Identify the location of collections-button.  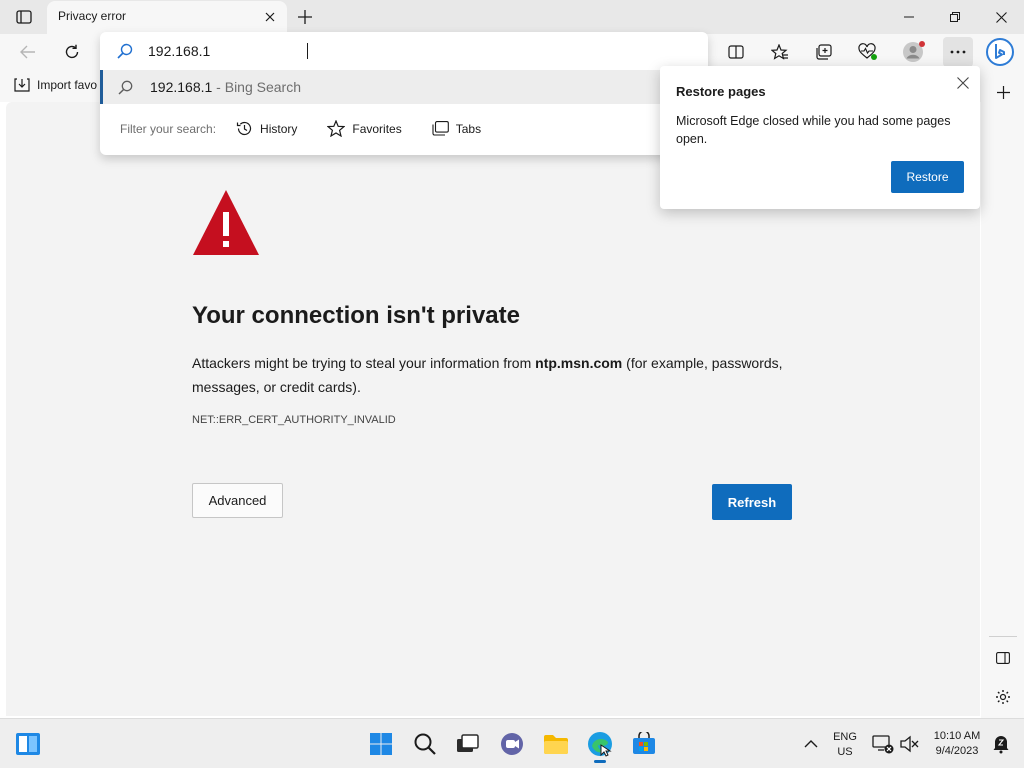
(824, 52).